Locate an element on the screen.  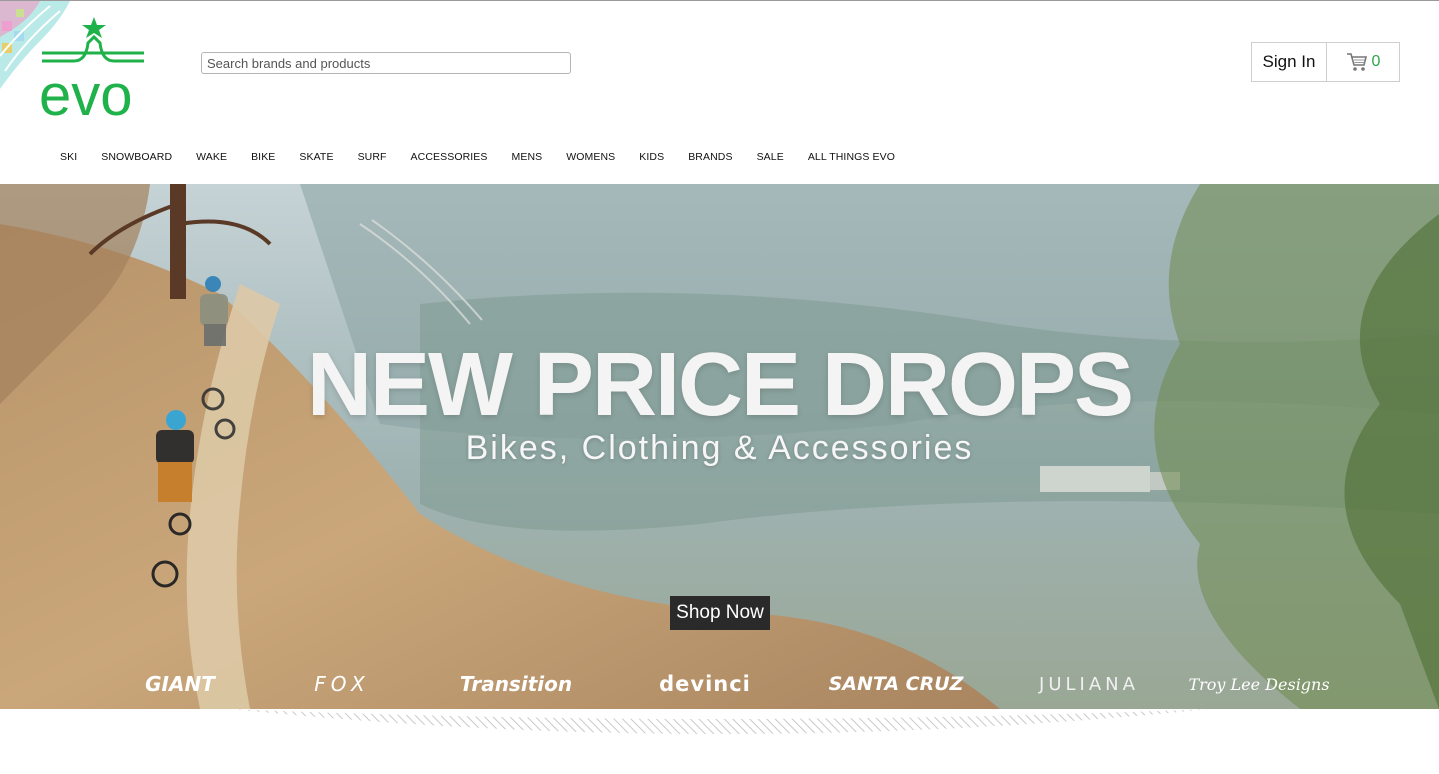
logo-text: evo is located at coordinates (86, 92).